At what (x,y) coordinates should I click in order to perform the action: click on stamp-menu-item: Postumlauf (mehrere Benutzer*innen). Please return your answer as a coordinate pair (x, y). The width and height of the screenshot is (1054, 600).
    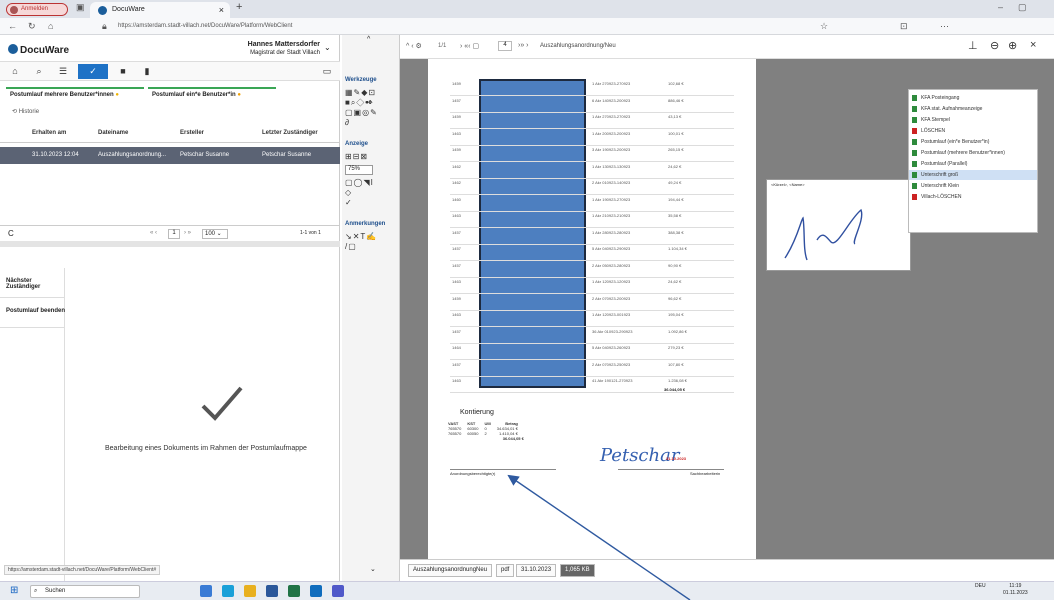
    Looking at the image, I should click on (973, 153).